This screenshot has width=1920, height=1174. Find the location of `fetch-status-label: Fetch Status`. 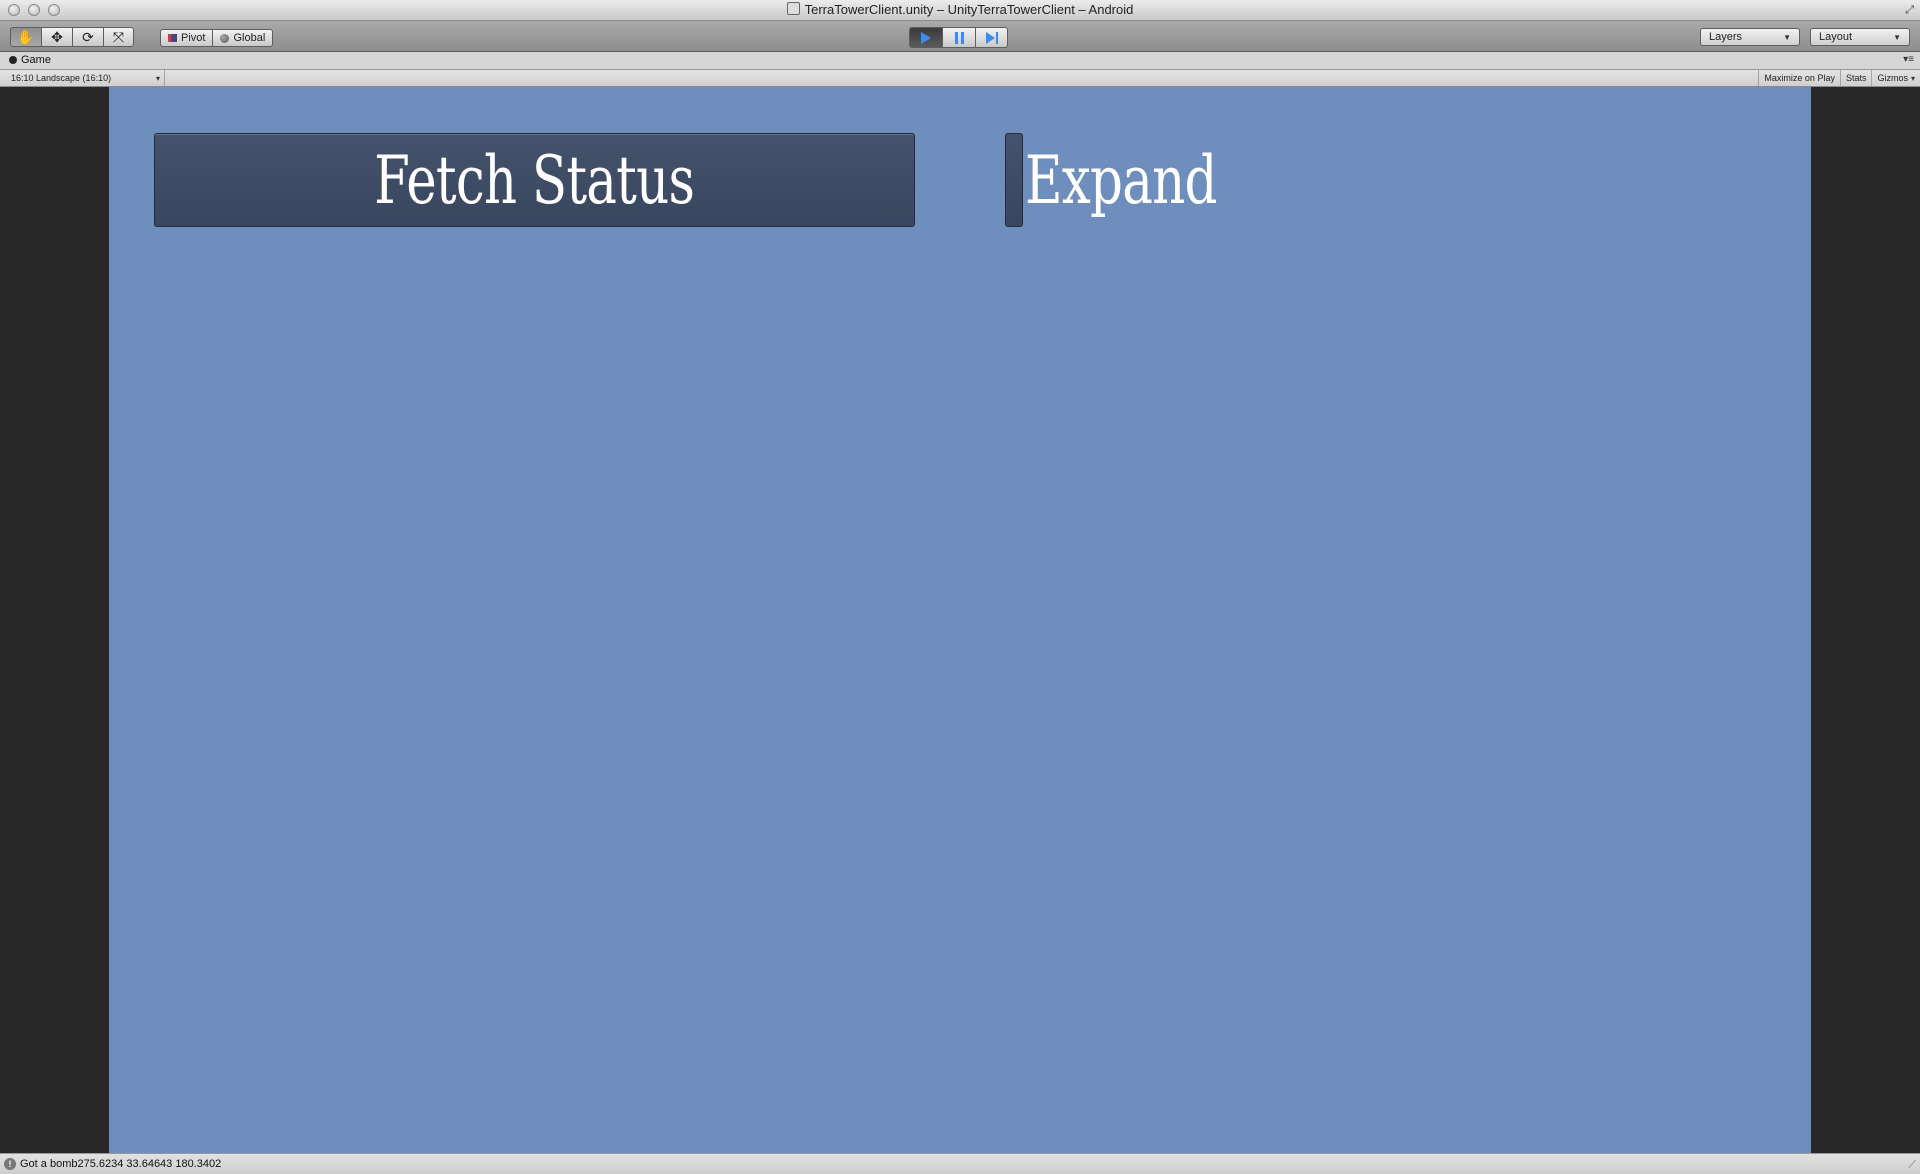

fetch-status-label: Fetch Status is located at coordinates (535, 180).